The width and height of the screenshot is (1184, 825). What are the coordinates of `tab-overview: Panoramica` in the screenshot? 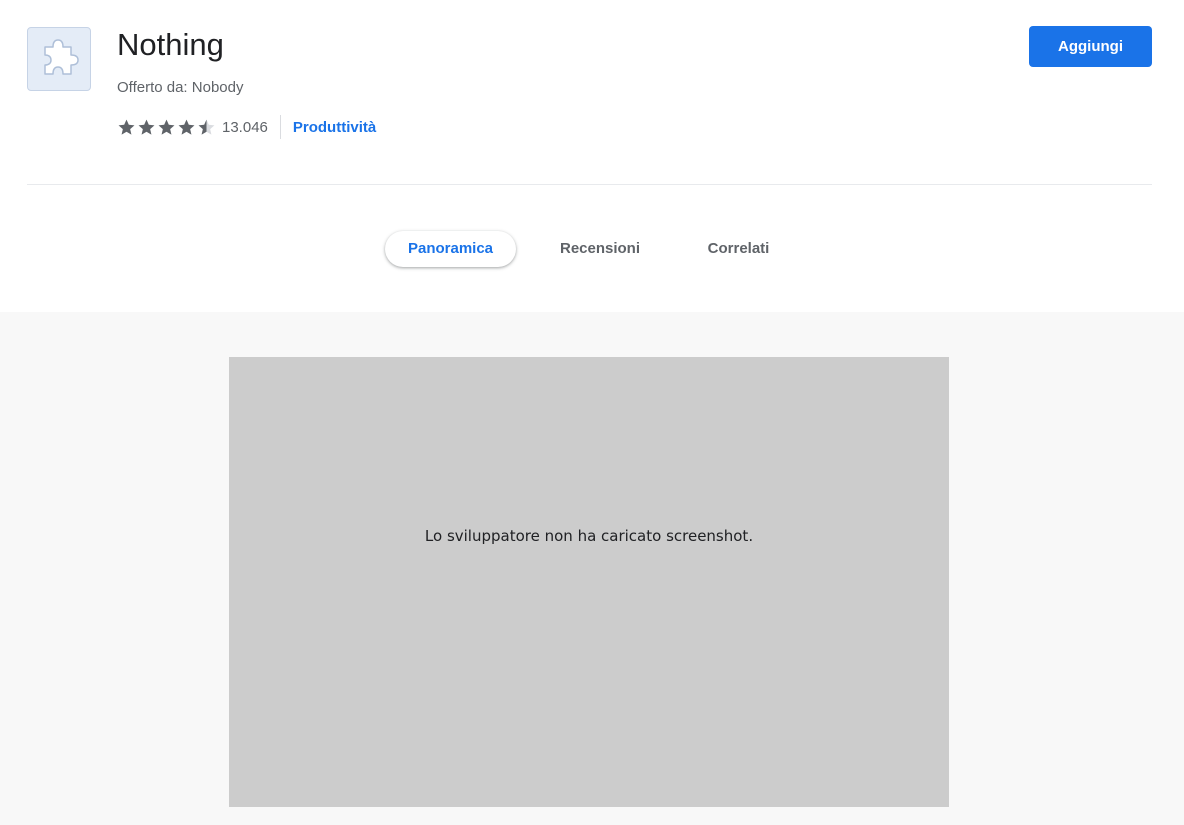 It's located at (450, 249).